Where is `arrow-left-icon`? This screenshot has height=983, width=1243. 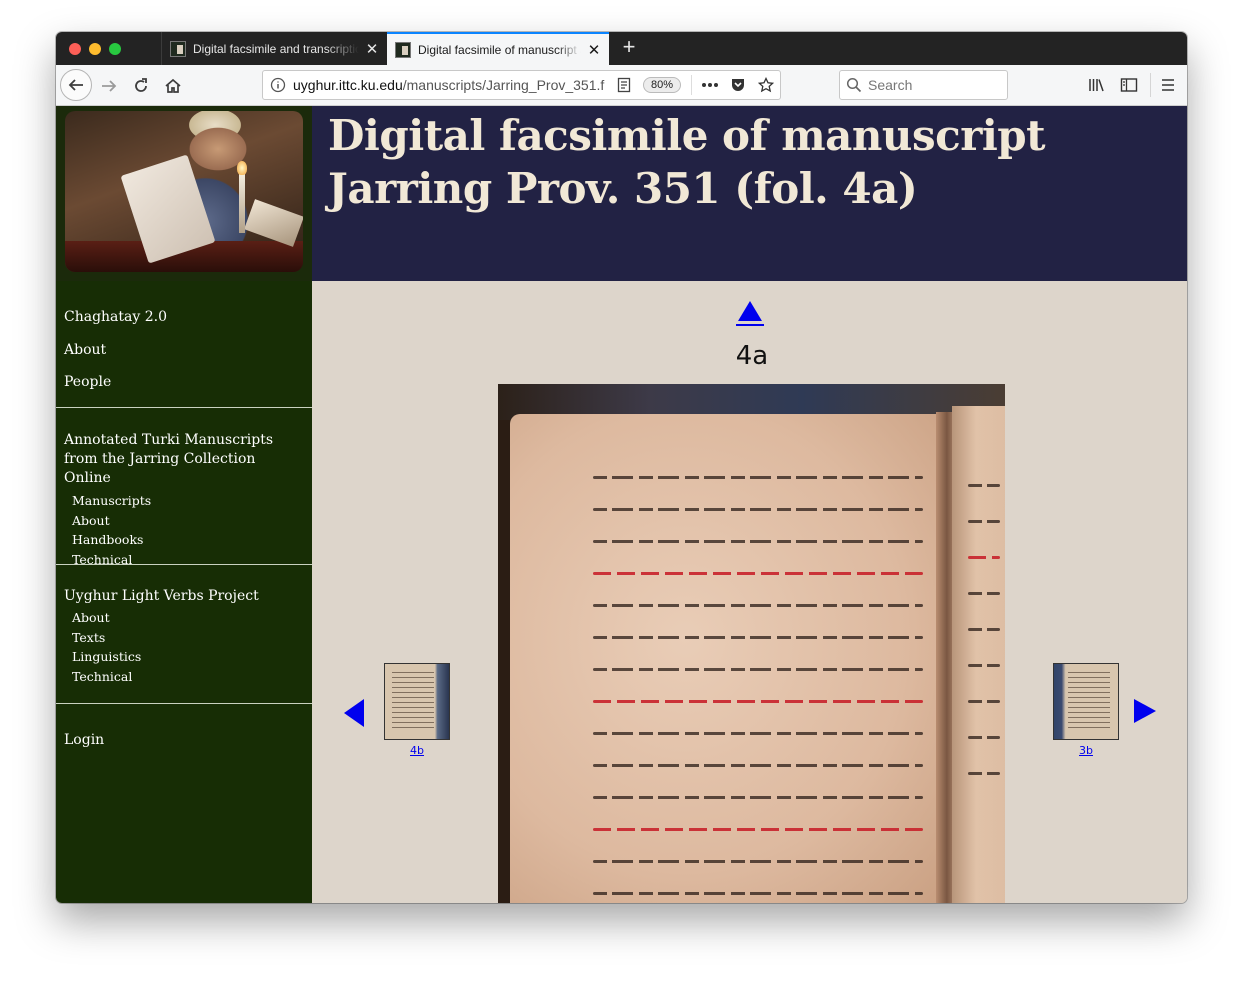
arrow-left-icon is located at coordinates (75, 85).